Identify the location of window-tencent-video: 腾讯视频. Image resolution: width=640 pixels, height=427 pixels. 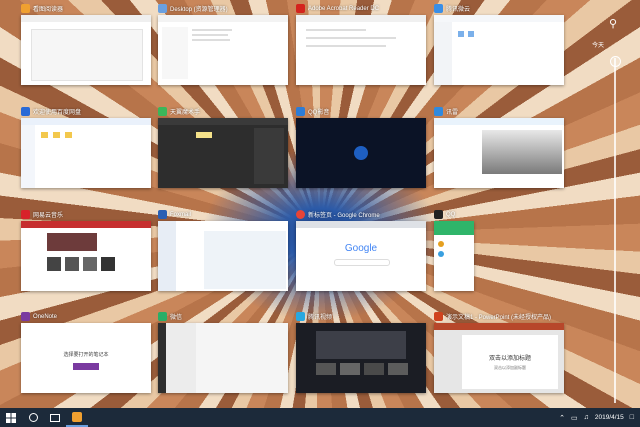
(361, 351).